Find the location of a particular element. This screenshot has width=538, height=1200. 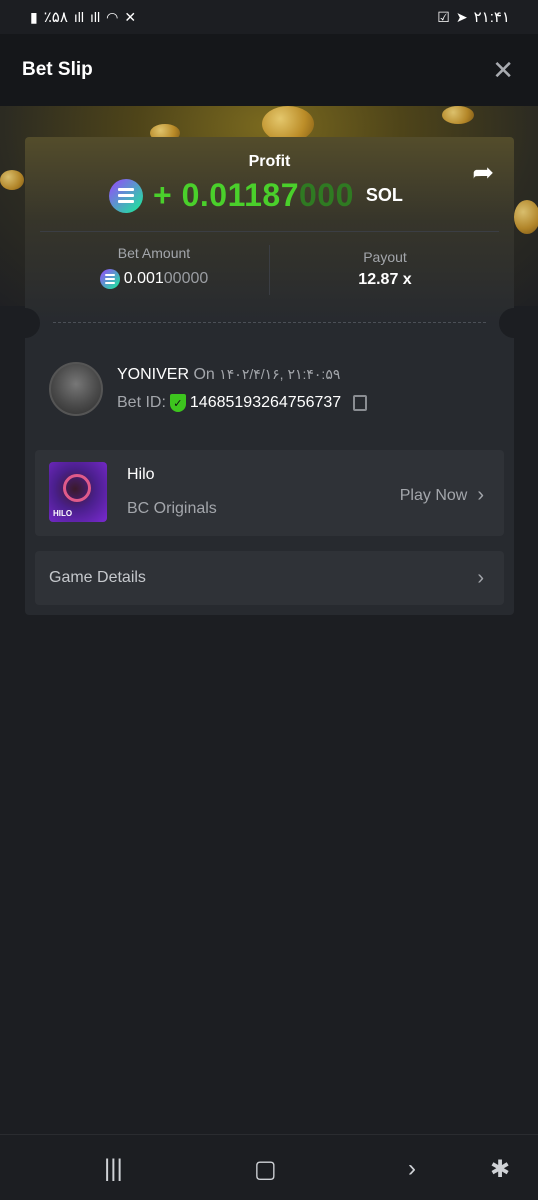

on-label: On is located at coordinates (204, 374).